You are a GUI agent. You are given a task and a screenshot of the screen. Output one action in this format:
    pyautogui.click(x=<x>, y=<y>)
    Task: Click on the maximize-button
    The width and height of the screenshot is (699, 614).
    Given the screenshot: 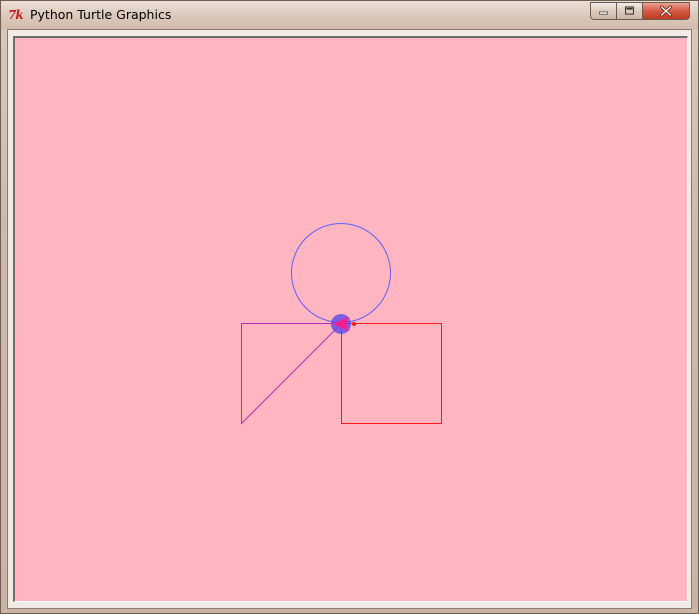 What is the action you would take?
    pyautogui.click(x=630, y=11)
    